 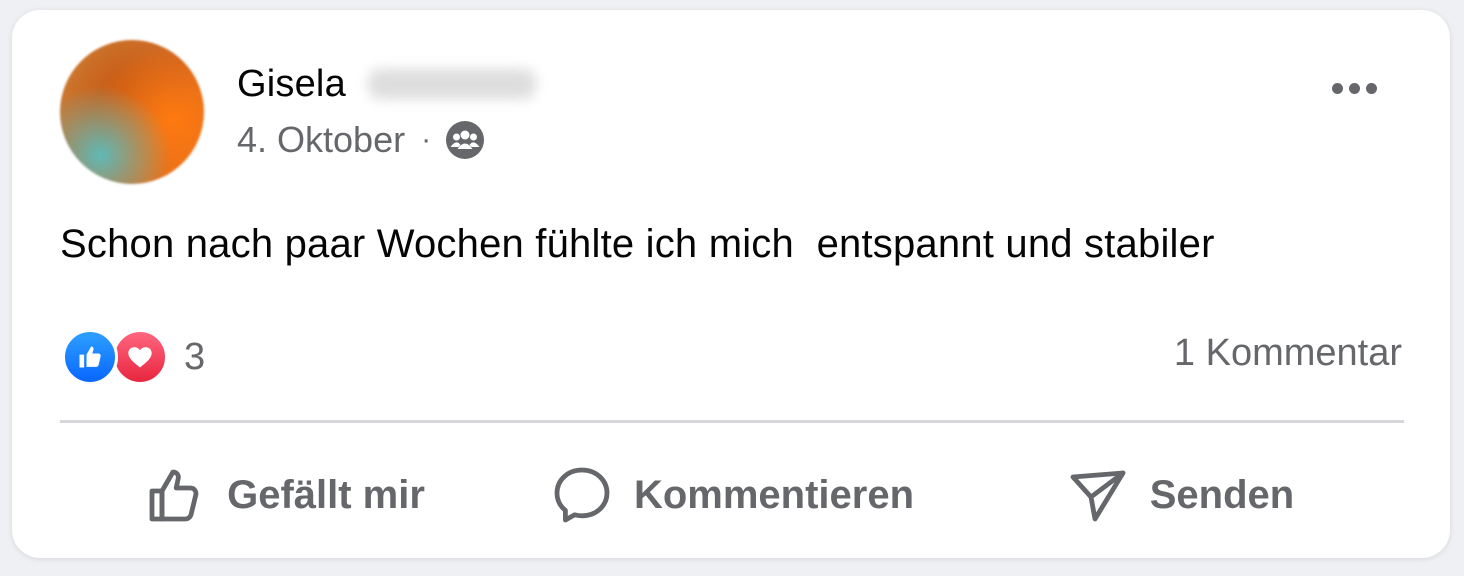 I want to click on blurred-surname, so click(x=451, y=84).